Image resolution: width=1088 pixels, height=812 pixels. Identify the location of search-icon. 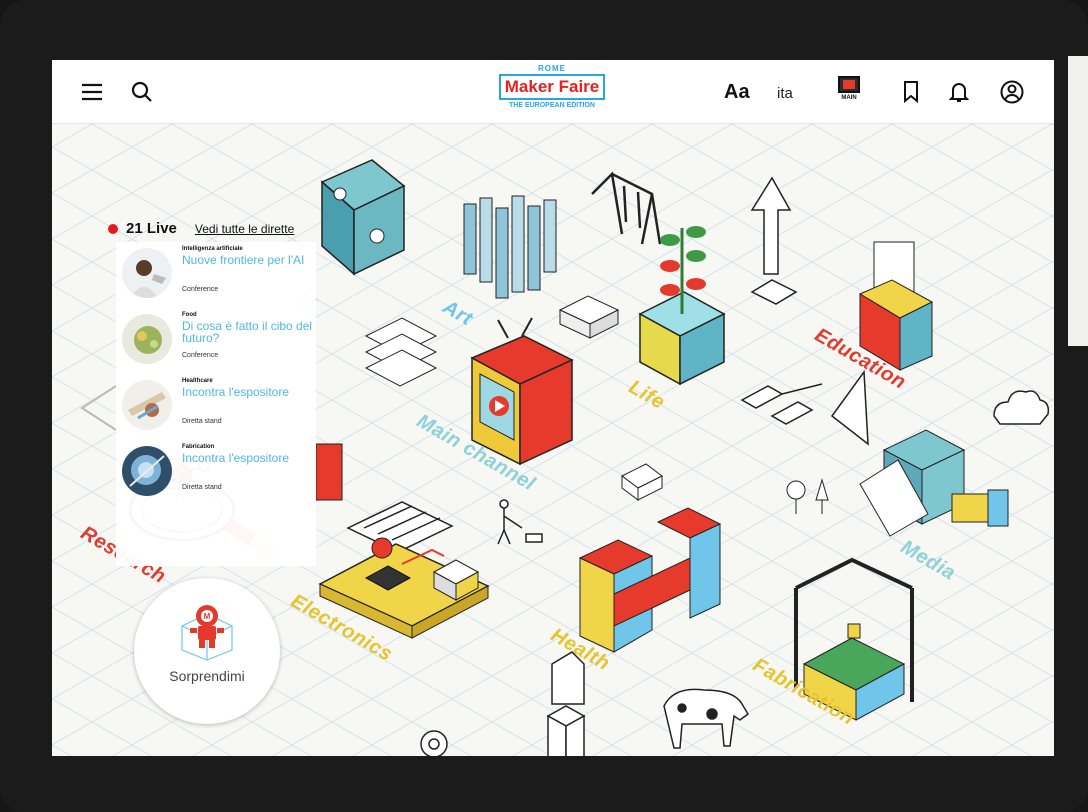
(142, 92).